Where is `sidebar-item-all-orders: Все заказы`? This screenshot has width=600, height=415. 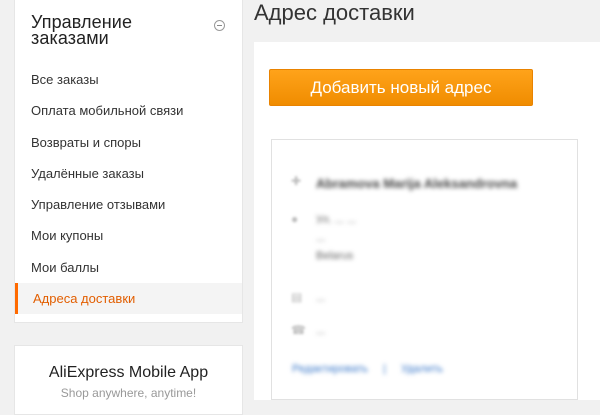 sidebar-item-all-orders: Все заказы is located at coordinates (128, 79).